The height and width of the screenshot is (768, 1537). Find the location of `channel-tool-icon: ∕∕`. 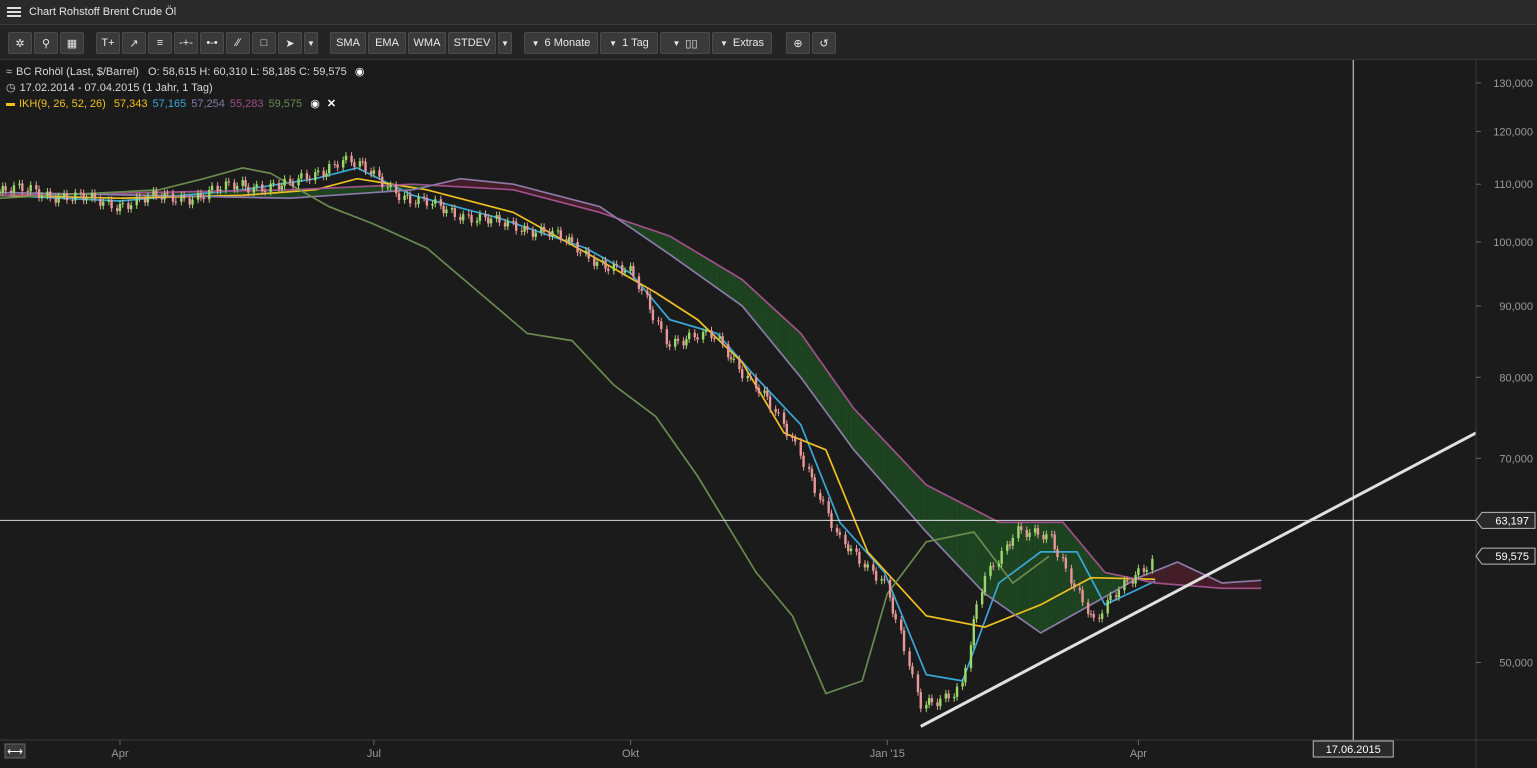

channel-tool-icon: ∕∕ is located at coordinates (238, 43).